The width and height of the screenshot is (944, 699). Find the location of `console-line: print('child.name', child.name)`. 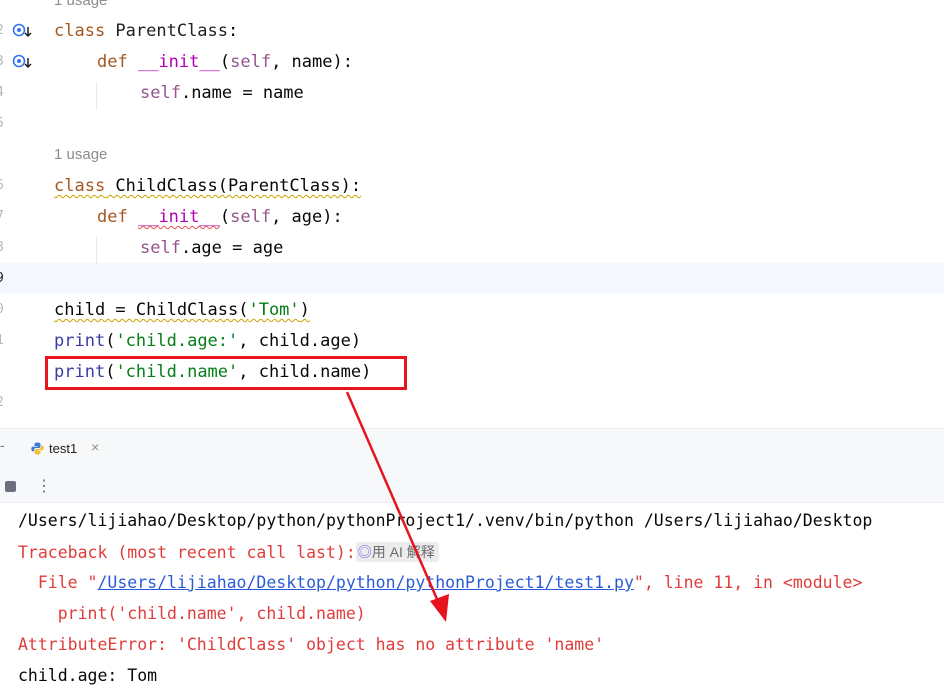

console-line: print('child.name', child.name) is located at coordinates (192, 613).